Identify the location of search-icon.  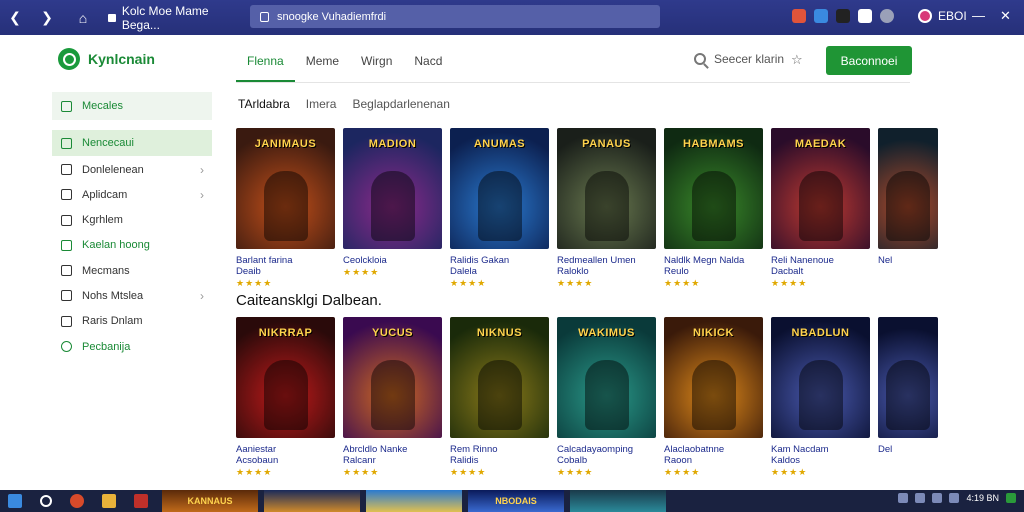
(46, 501).